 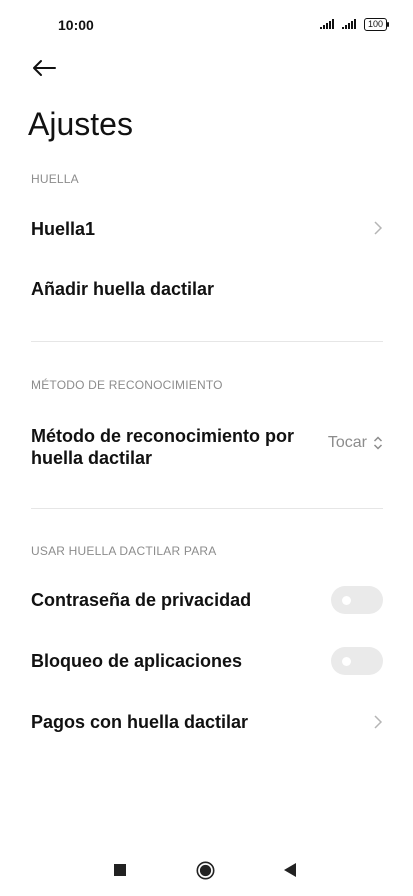 I want to click on home-circle-icon, so click(x=205, y=870).